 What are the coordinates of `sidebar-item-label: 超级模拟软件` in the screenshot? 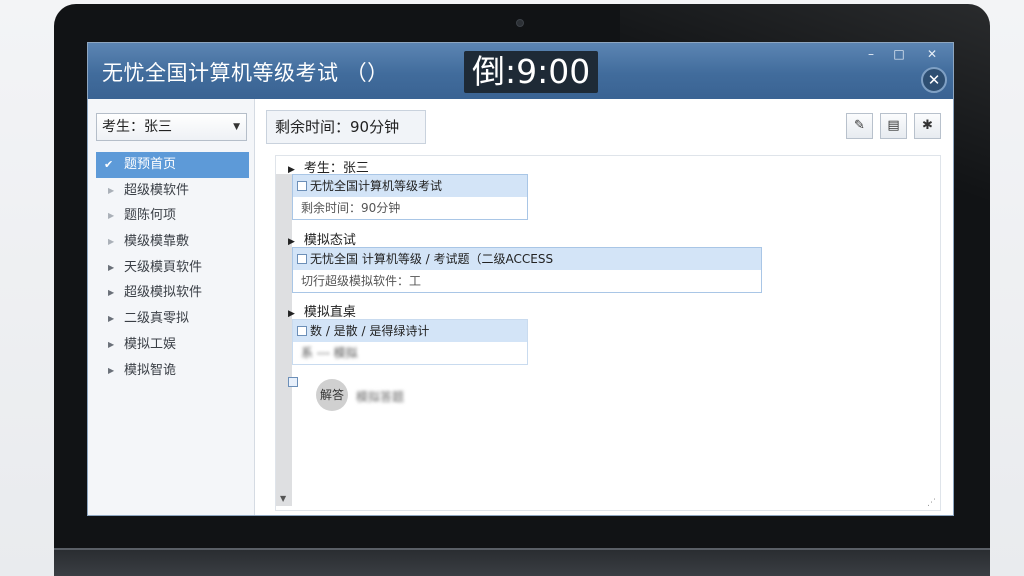 It's located at (163, 293).